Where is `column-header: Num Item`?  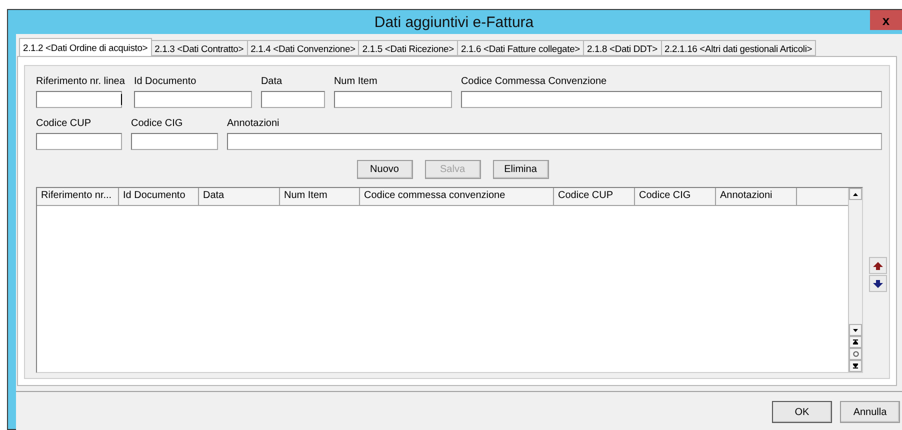
column-header: Num Item is located at coordinates (320, 196).